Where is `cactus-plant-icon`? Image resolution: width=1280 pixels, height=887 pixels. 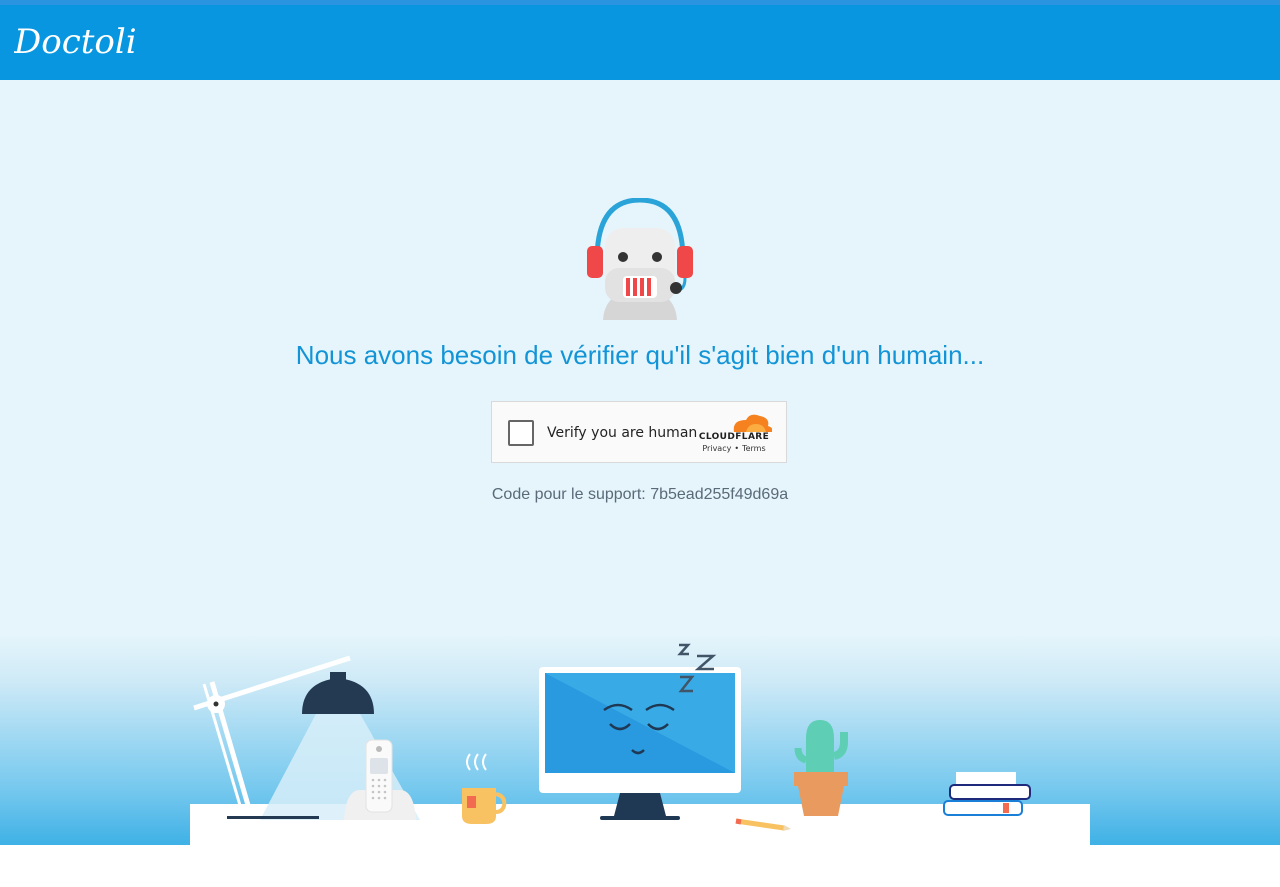 cactus-plant-icon is located at coordinates (821, 768).